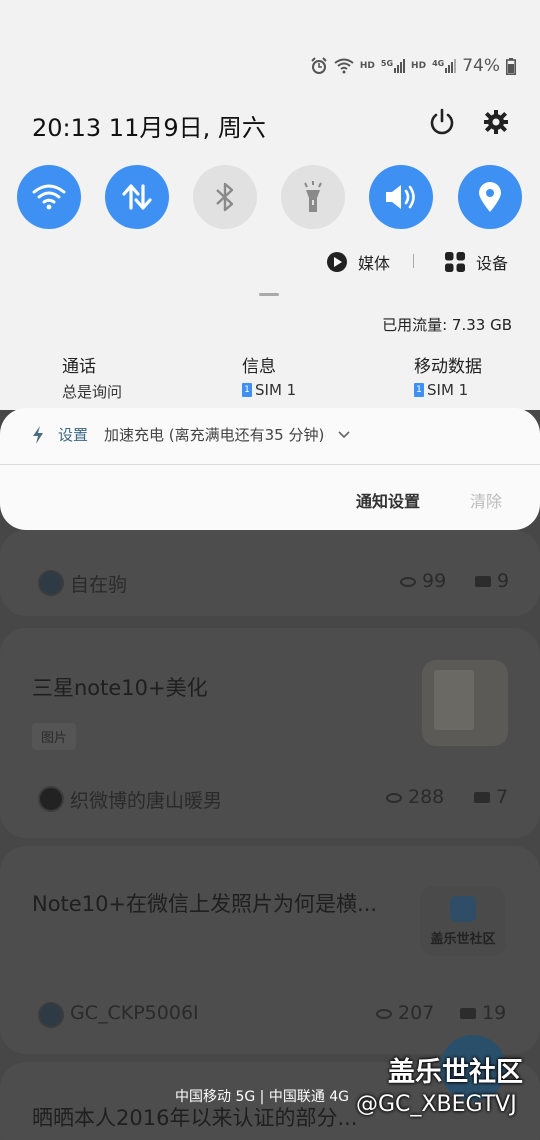 Image resolution: width=540 pixels, height=1140 pixels. Describe the element at coordinates (149, 125) in the screenshot. I see `clock-date: 20:13 11月9日, 周六` at that location.